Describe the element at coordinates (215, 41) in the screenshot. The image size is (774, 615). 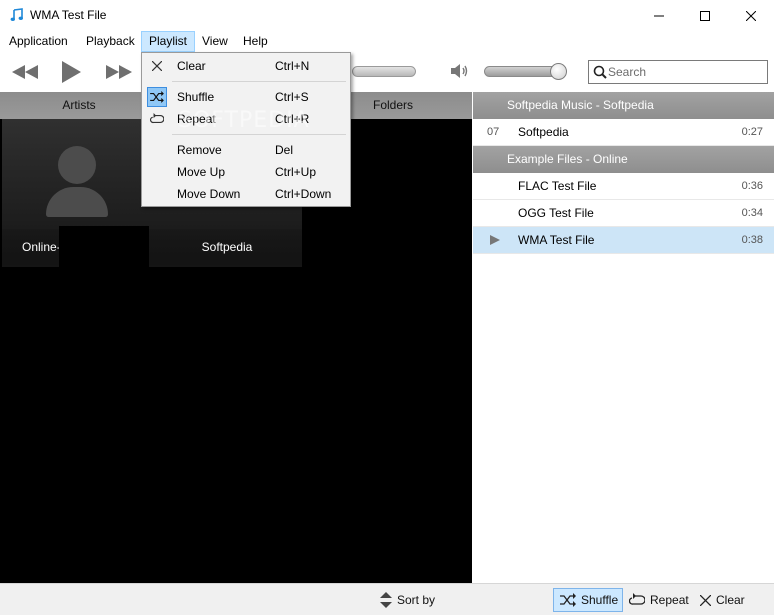
I see `menu-view: View` at that location.